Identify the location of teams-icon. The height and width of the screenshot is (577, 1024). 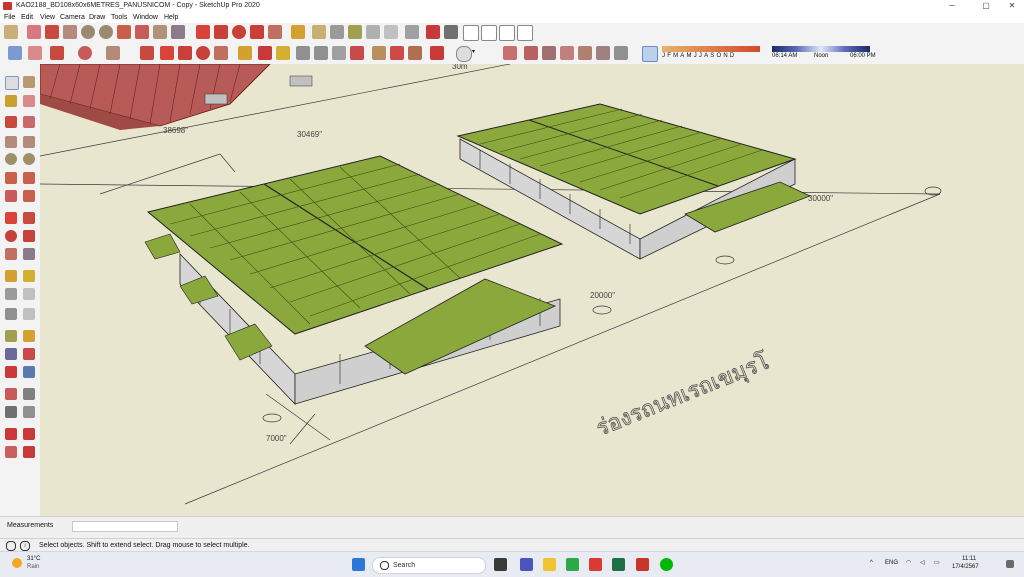
(526, 564).